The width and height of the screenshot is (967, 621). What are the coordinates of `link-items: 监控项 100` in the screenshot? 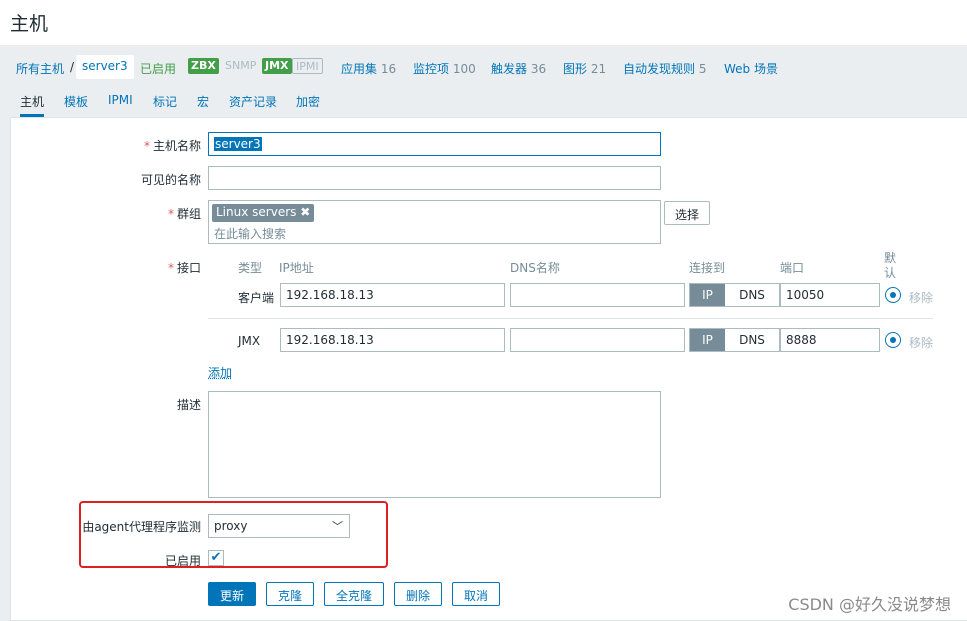 It's located at (444, 68).